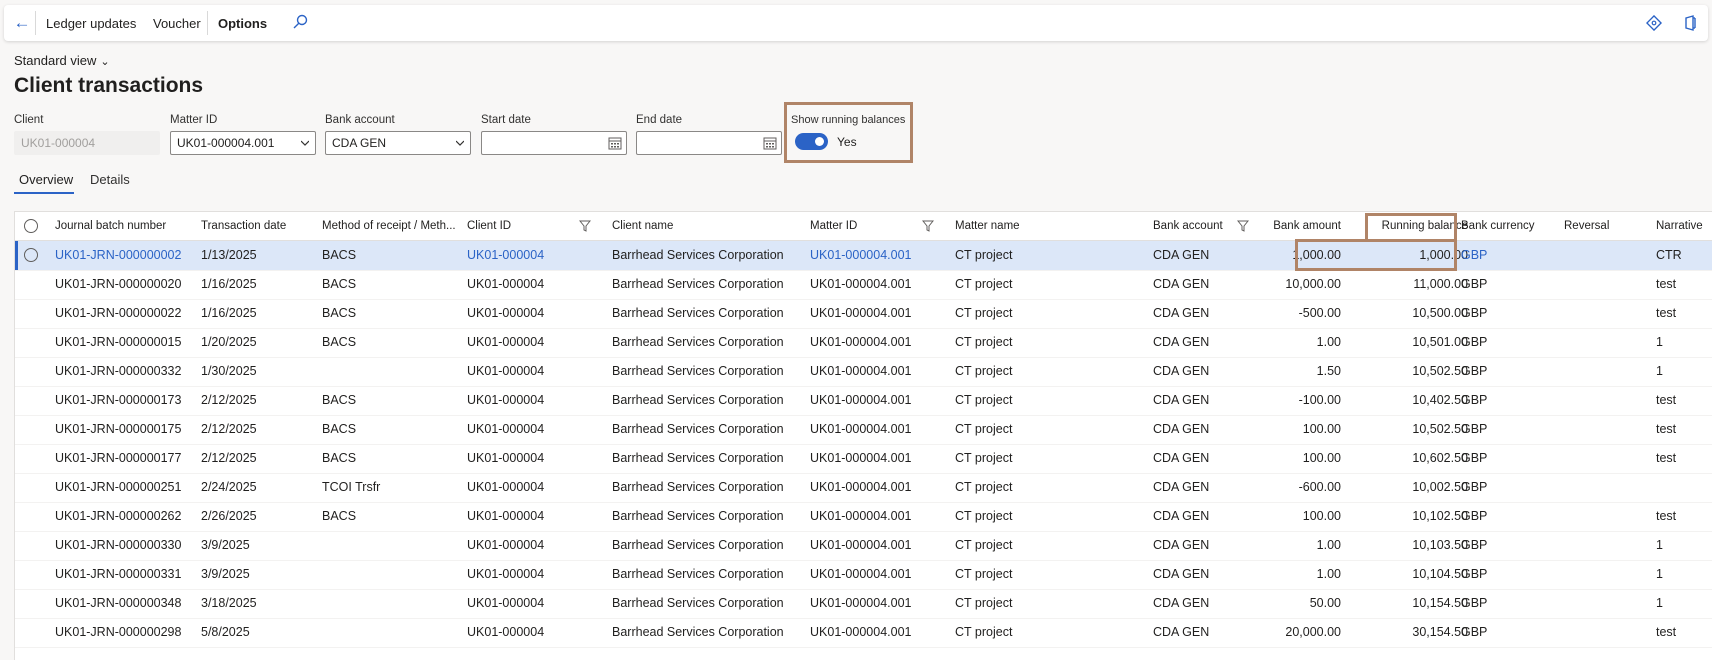 This screenshot has width=1712, height=660. What do you see at coordinates (1045, 226) in the screenshot?
I see `column-header-matter-name: Matter name` at bounding box center [1045, 226].